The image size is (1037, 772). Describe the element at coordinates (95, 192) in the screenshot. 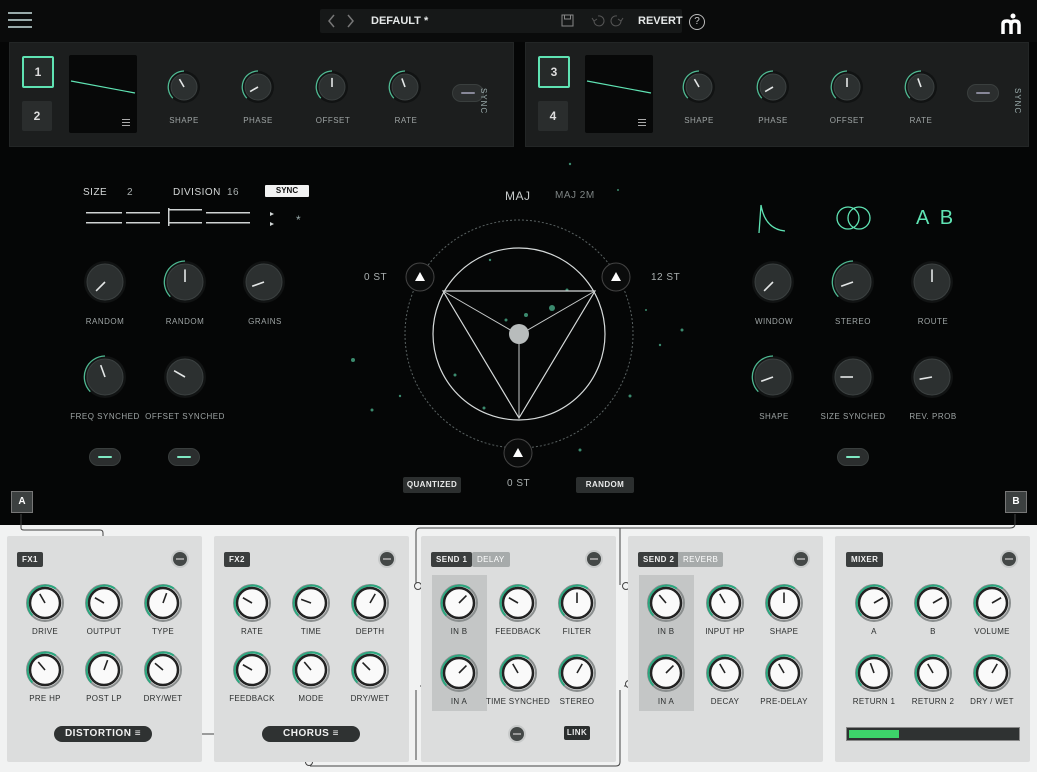

I see `size-label: SIZE` at that location.